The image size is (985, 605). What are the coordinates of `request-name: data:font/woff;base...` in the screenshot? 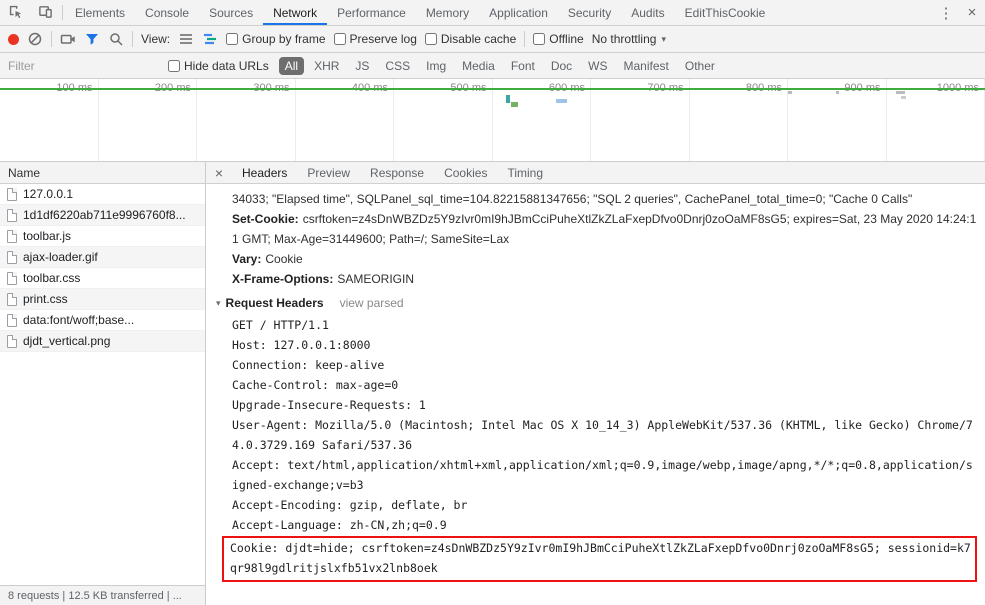 It's located at (79, 320).